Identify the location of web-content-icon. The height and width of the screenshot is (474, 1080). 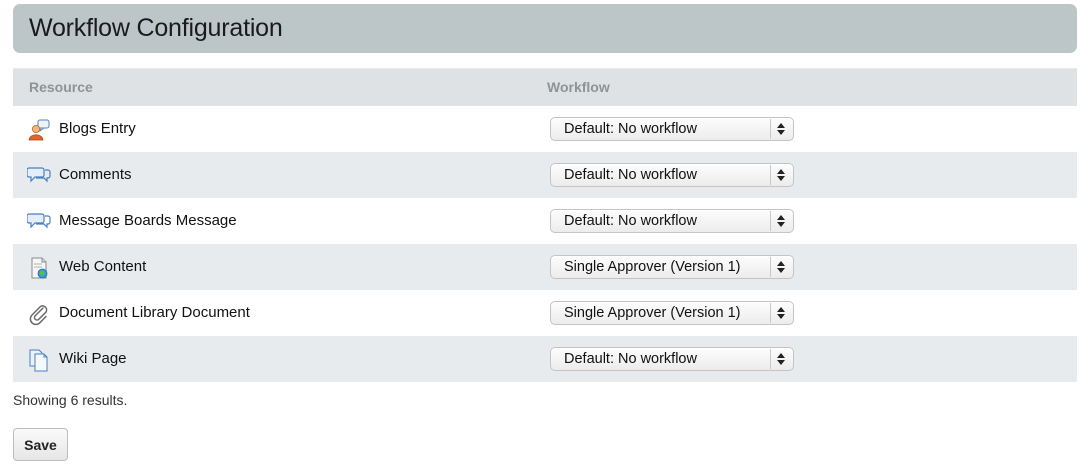
(39, 268).